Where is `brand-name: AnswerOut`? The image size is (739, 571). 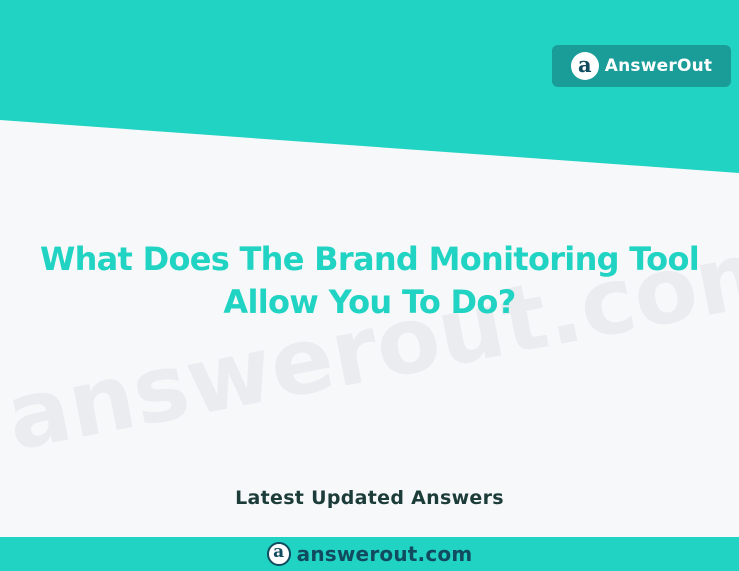
brand-name: AnswerOut is located at coordinates (658, 66).